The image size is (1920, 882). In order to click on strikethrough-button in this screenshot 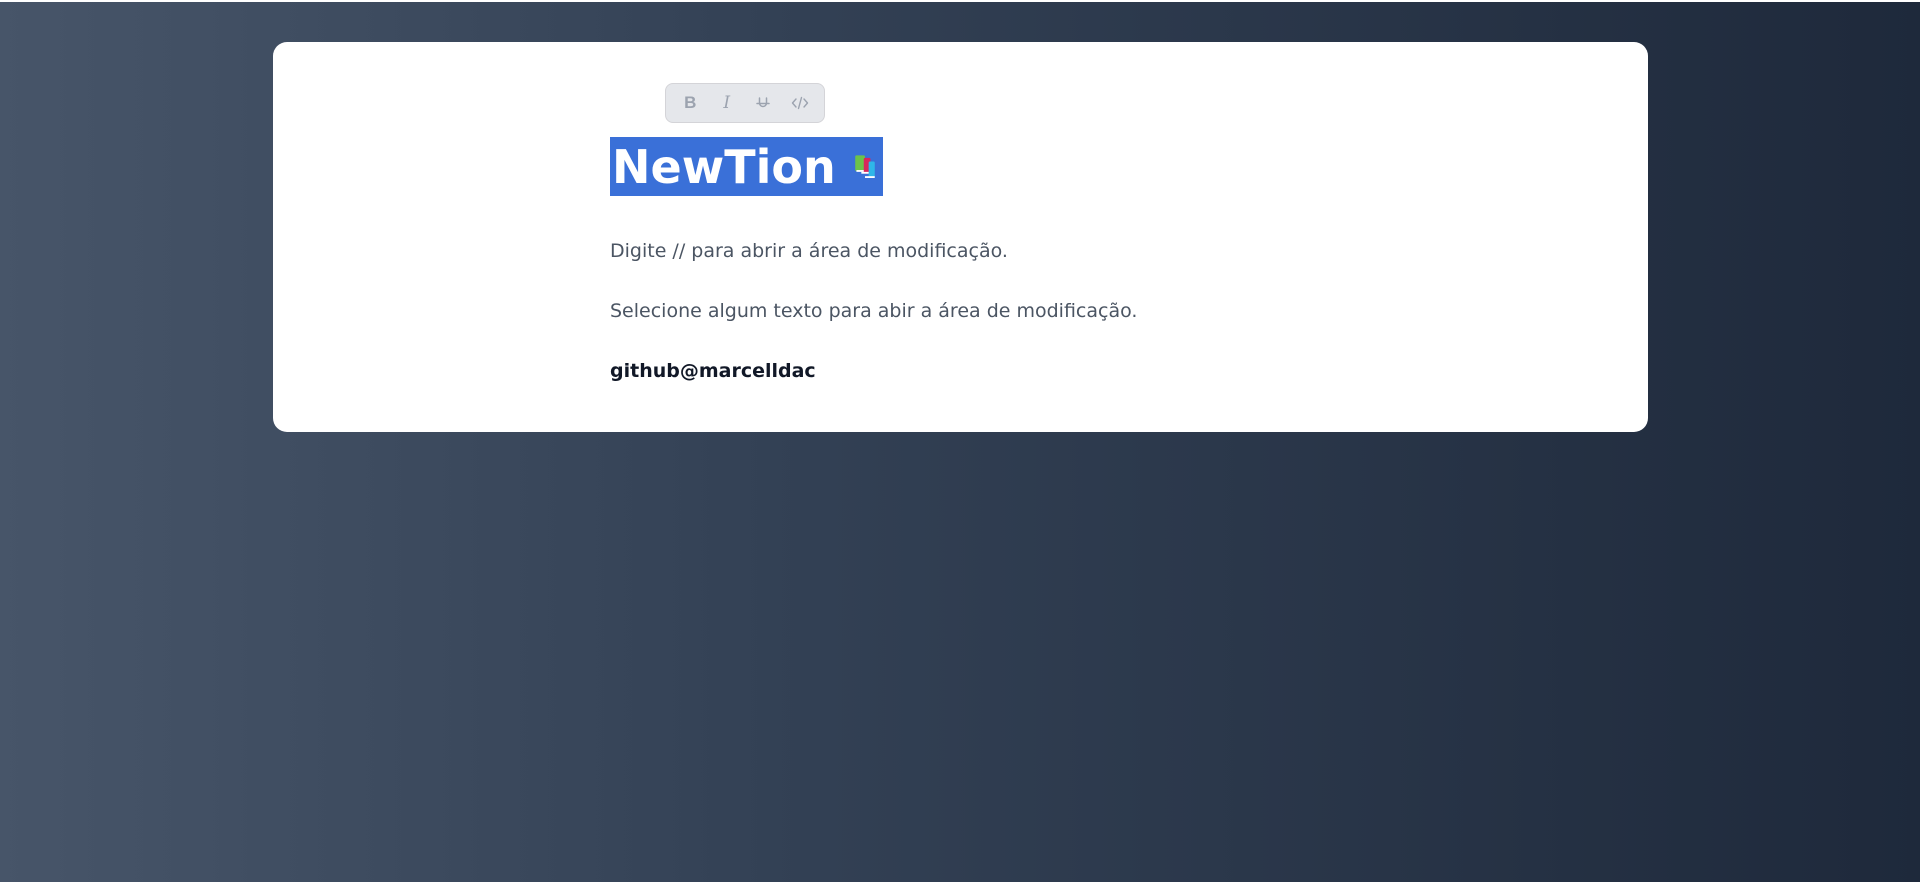, I will do `click(763, 103)`.